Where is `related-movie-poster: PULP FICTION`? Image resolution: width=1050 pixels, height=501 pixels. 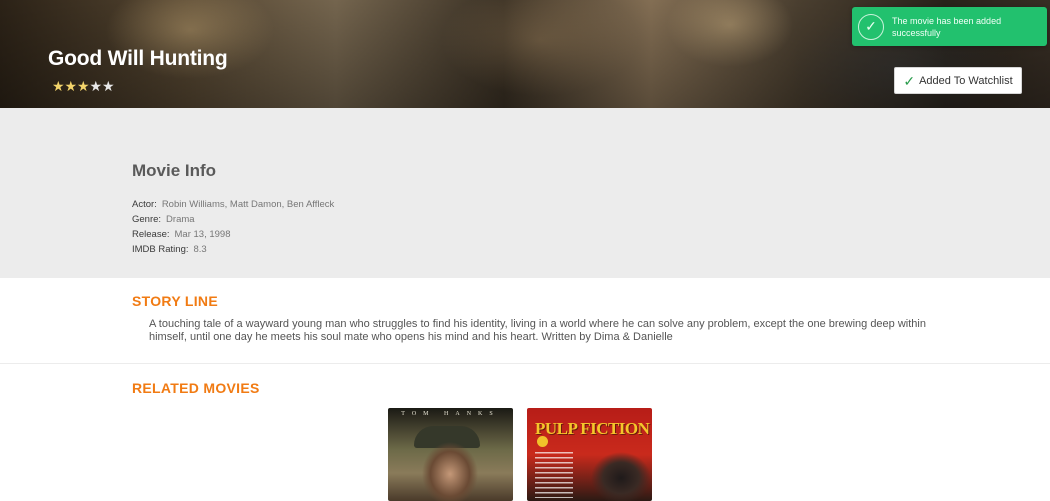
related-movie-poster: PULP FICTION is located at coordinates (589, 454).